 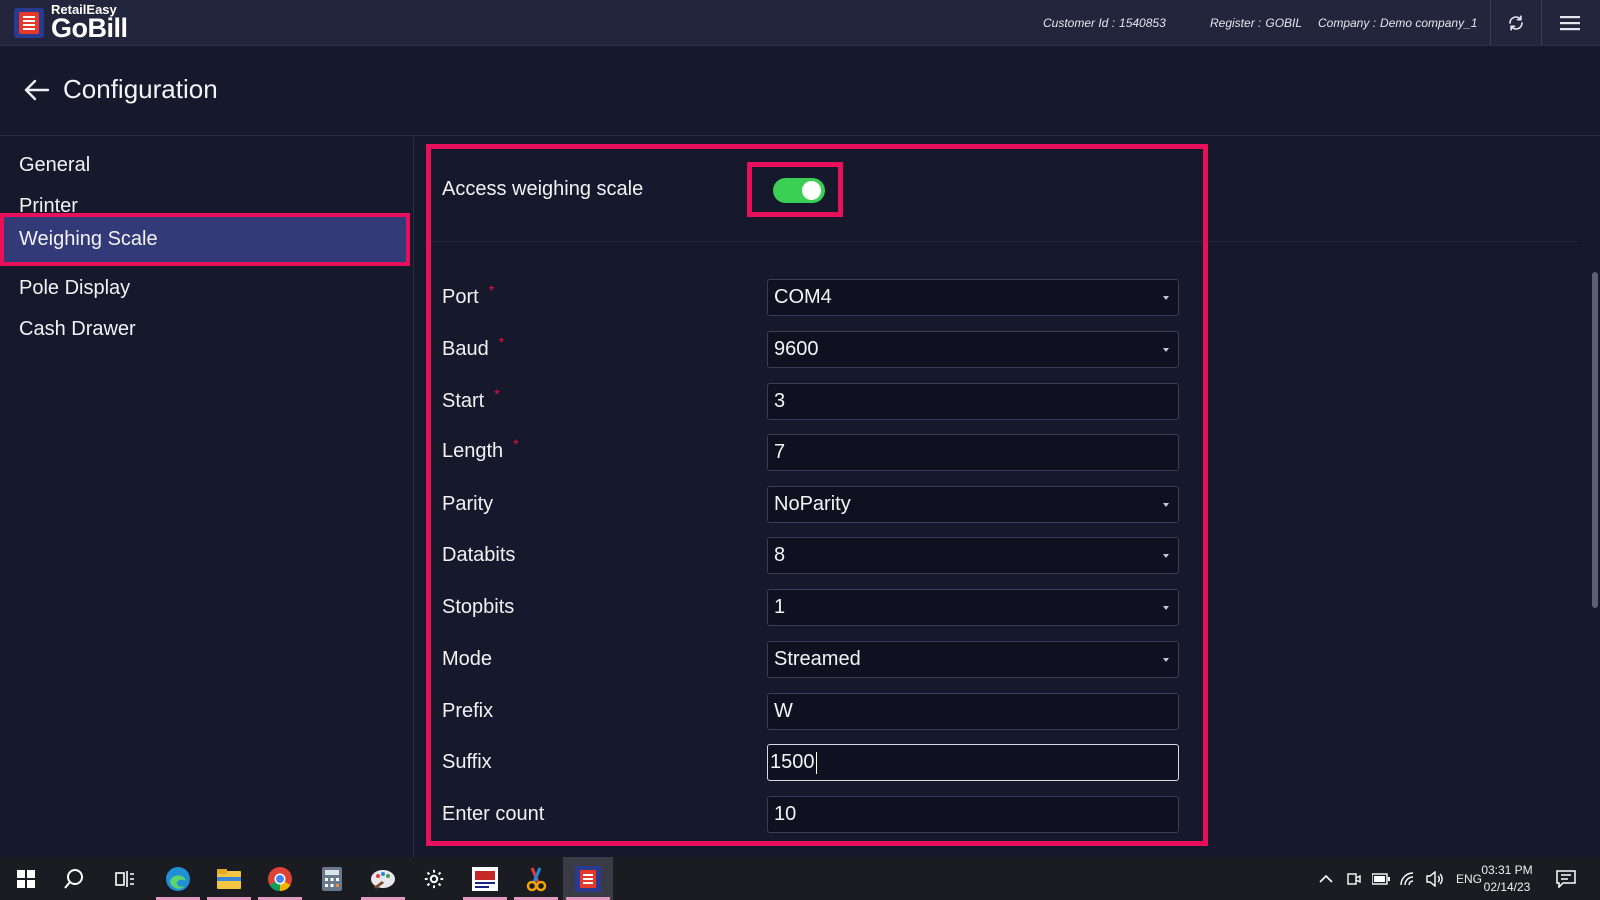 What do you see at coordinates (88, 239) in the screenshot?
I see `sidebar-item-label: Weighing Scale` at bounding box center [88, 239].